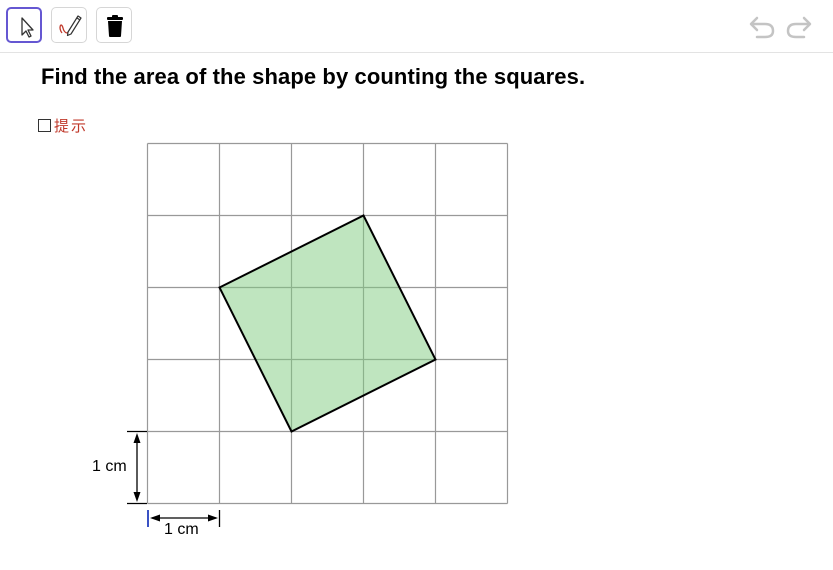  What do you see at coordinates (181, 529) in the screenshot?
I see `horizontal-dimension-label: 1 cm` at bounding box center [181, 529].